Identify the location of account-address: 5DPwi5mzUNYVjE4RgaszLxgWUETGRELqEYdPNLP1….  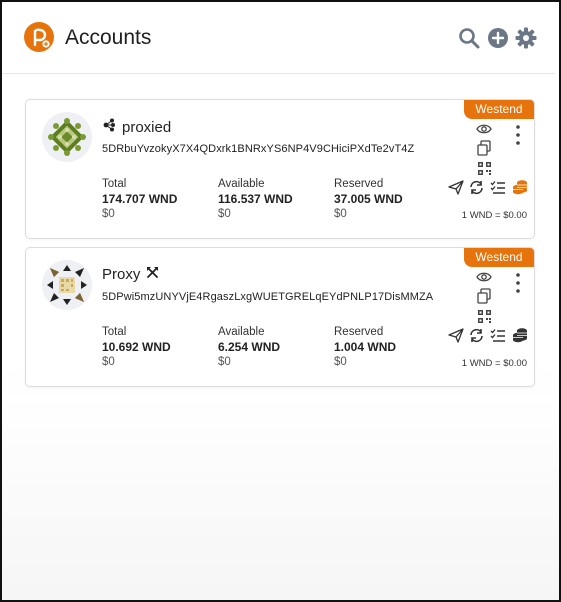
(267, 297).